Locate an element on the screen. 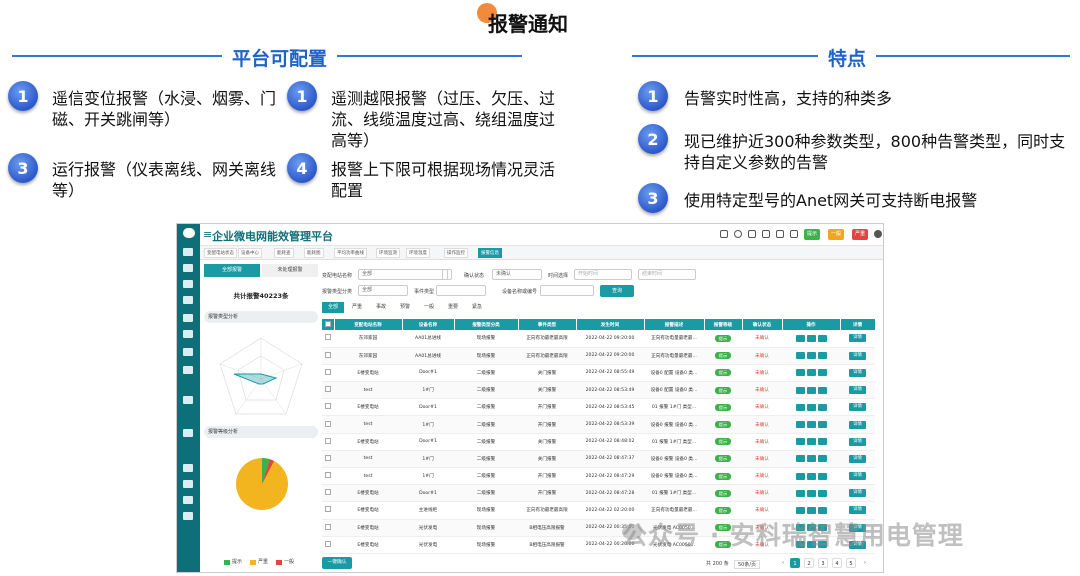 The height and width of the screenshot is (576, 1080). level-tab: 预警 is located at coordinates (405, 307).